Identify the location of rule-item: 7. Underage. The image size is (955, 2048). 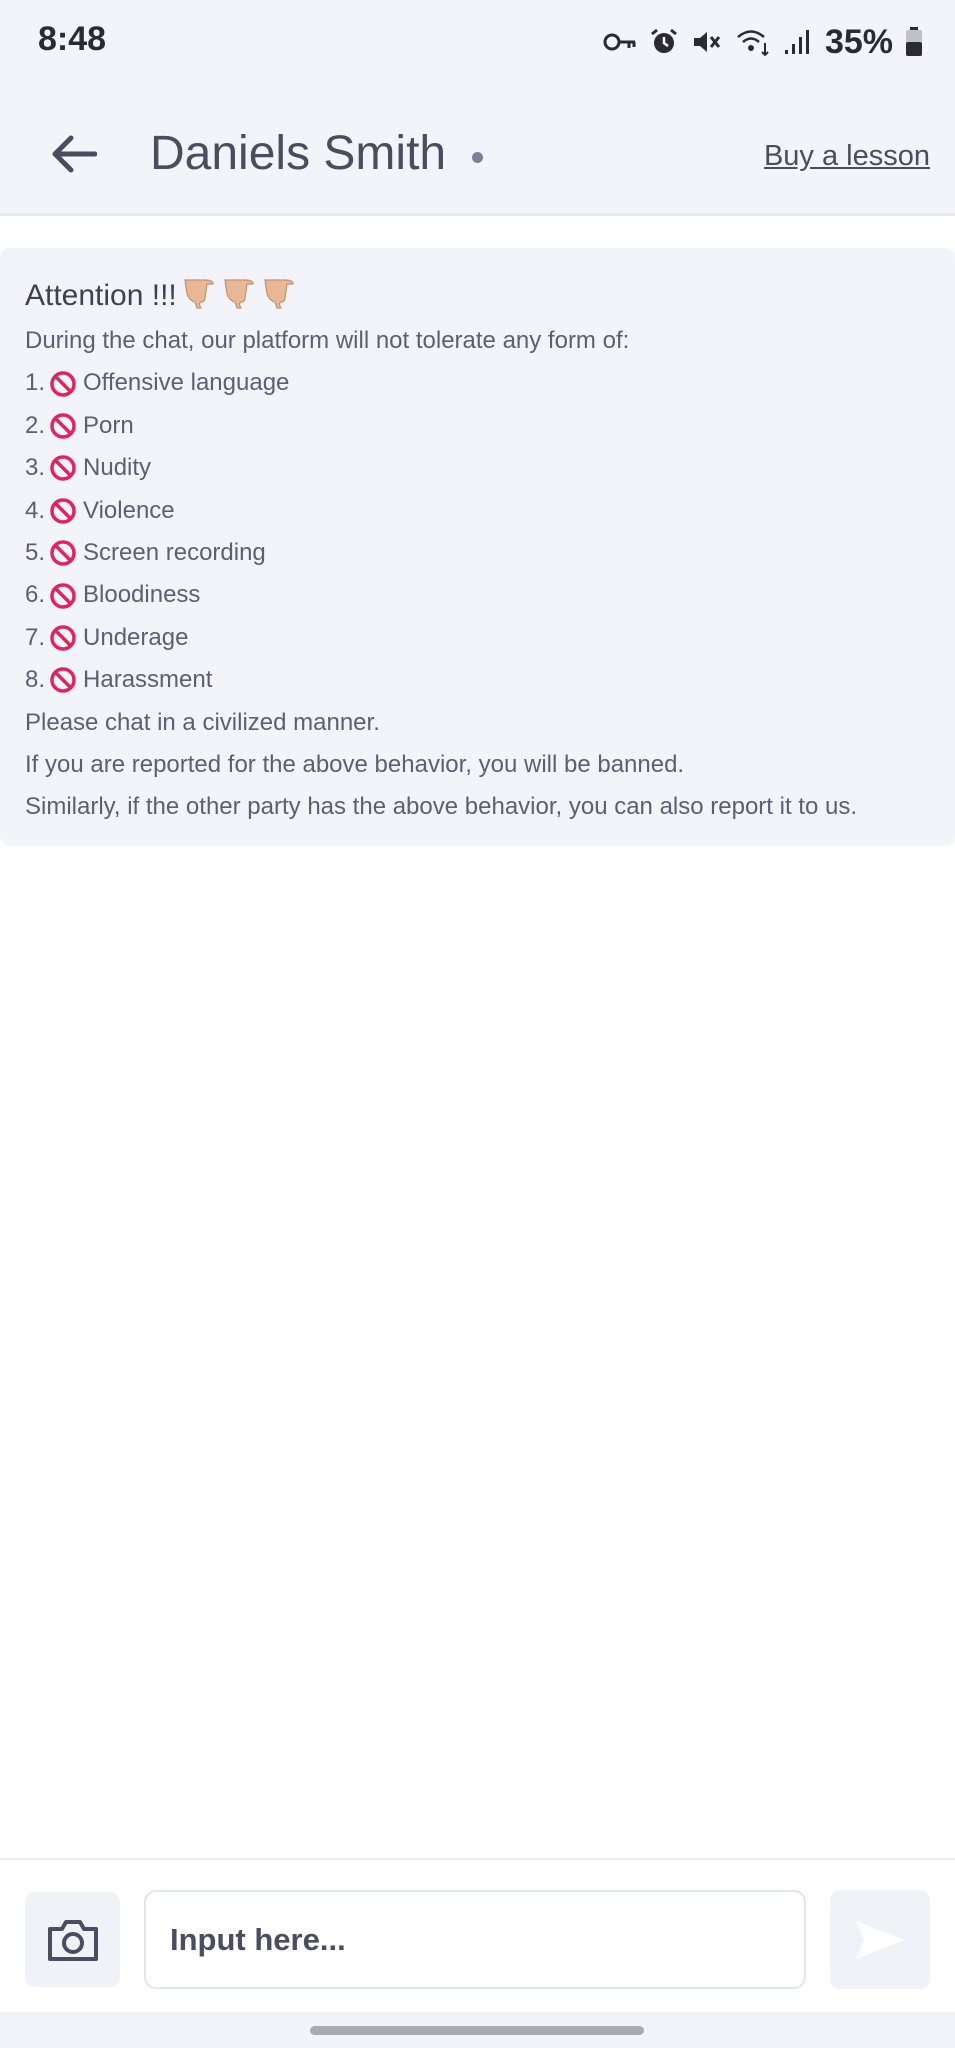
(477, 638).